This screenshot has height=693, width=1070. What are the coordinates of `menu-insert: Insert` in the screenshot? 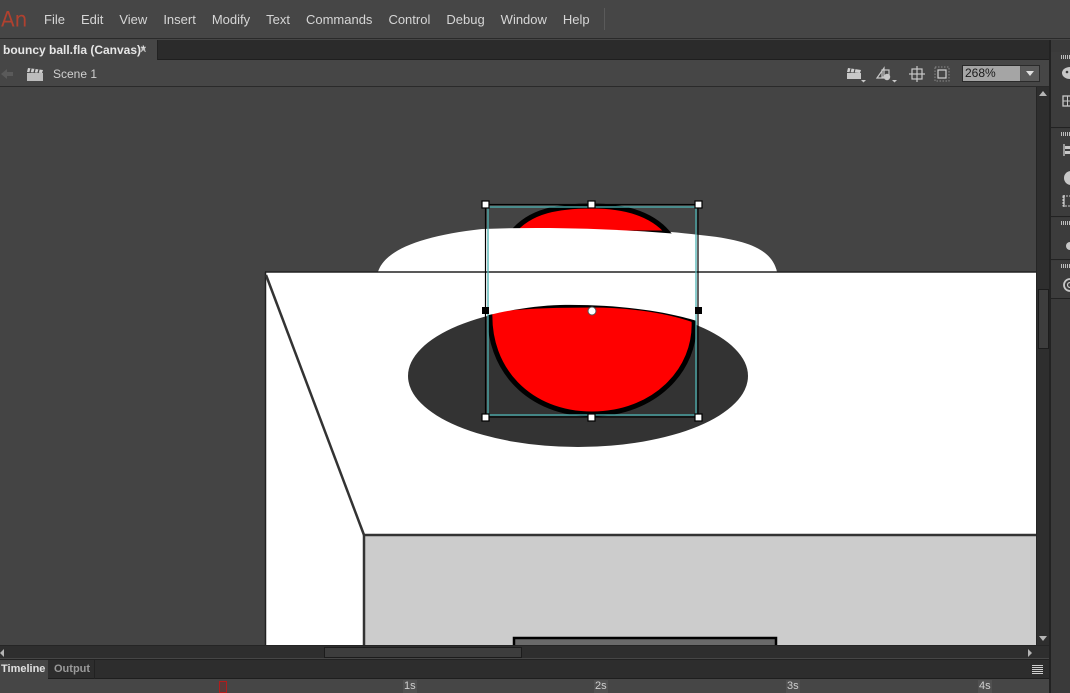 It's located at (179, 19).